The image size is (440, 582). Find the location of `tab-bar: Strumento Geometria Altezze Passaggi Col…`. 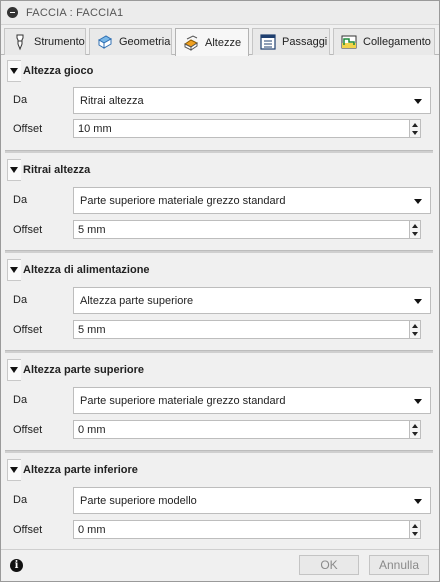

tab-bar: Strumento Geometria Altezze Passaggi Col… is located at coordinates (220, 42).